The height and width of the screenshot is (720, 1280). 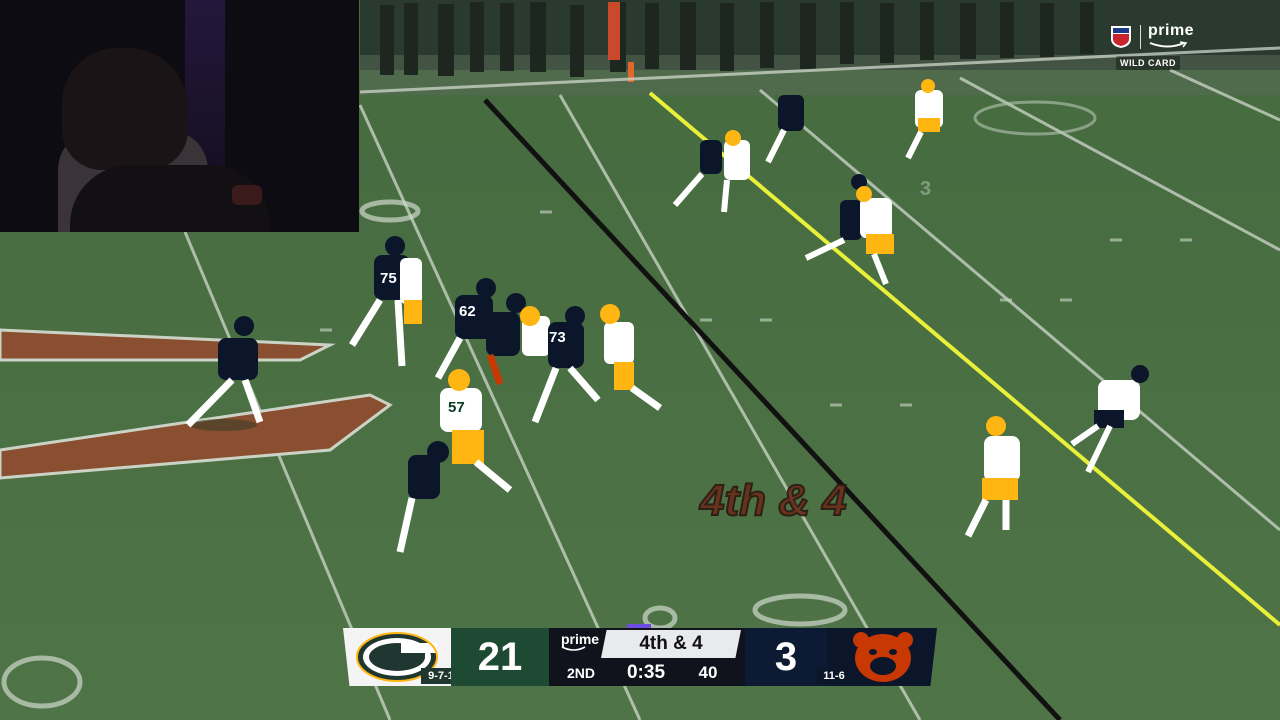 What do you see at coordinates (671, 644) in the screenshot?
I see `down-and-distance: 4th & 4` at bounding box center [671, 644].